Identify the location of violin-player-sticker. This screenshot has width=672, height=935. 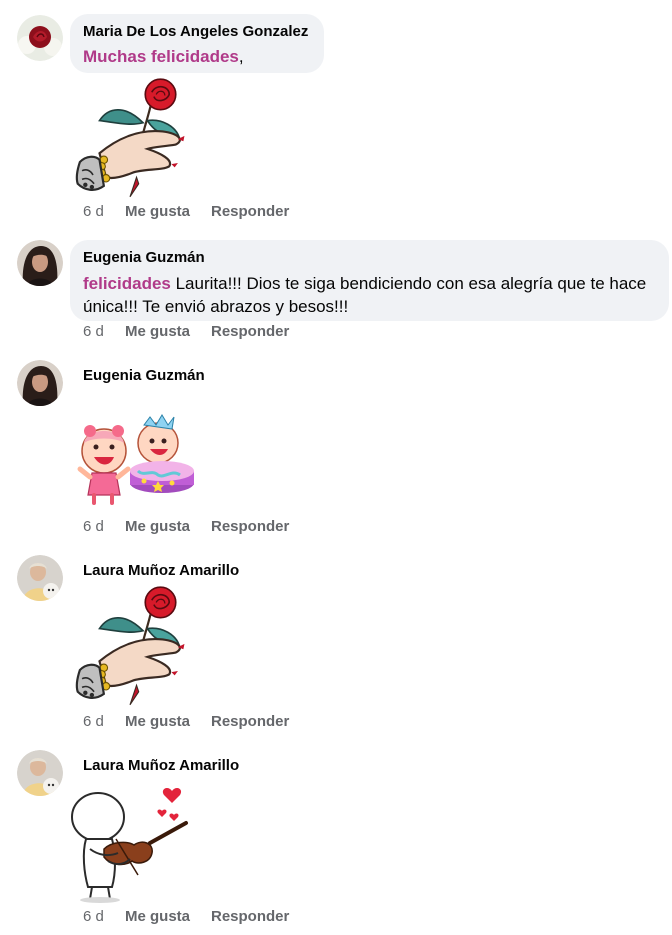
(130, 846).